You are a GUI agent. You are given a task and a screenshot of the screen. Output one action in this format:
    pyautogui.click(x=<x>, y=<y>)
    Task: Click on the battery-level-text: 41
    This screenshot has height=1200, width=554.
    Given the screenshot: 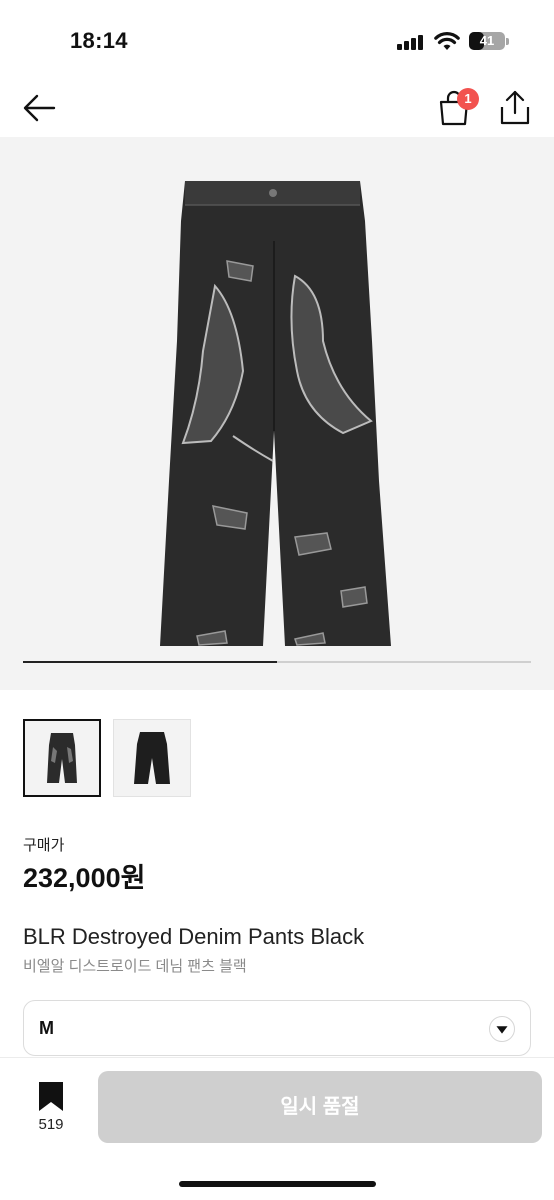 What is the action you would take?
    pyautogui.click(x=487, y=40)
    